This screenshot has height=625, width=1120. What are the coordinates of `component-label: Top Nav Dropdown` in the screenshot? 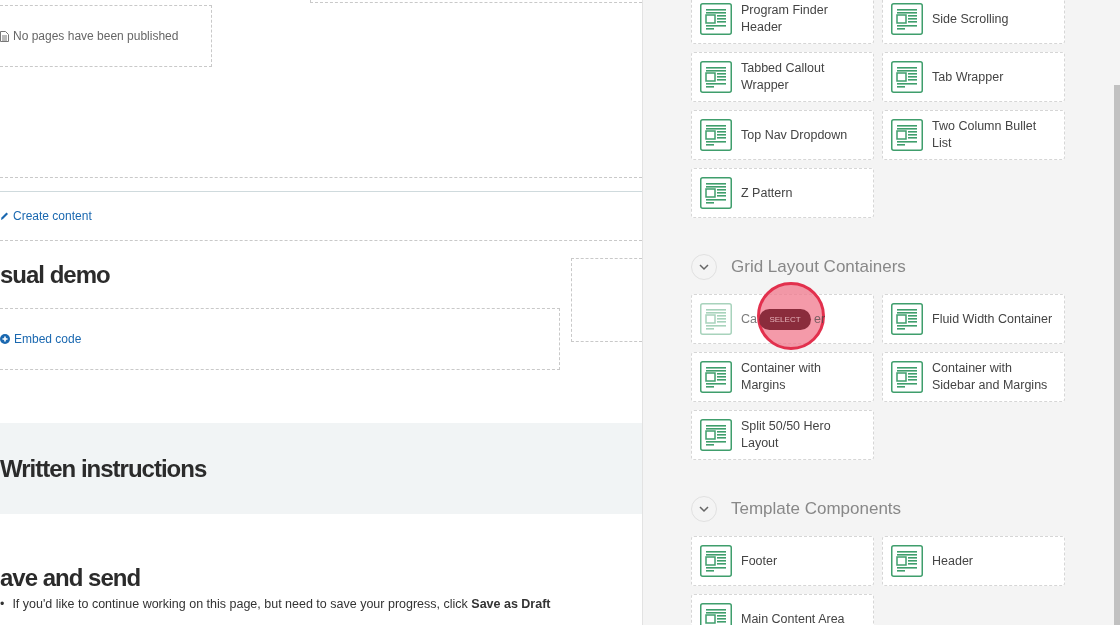 It's located at (794, 135).